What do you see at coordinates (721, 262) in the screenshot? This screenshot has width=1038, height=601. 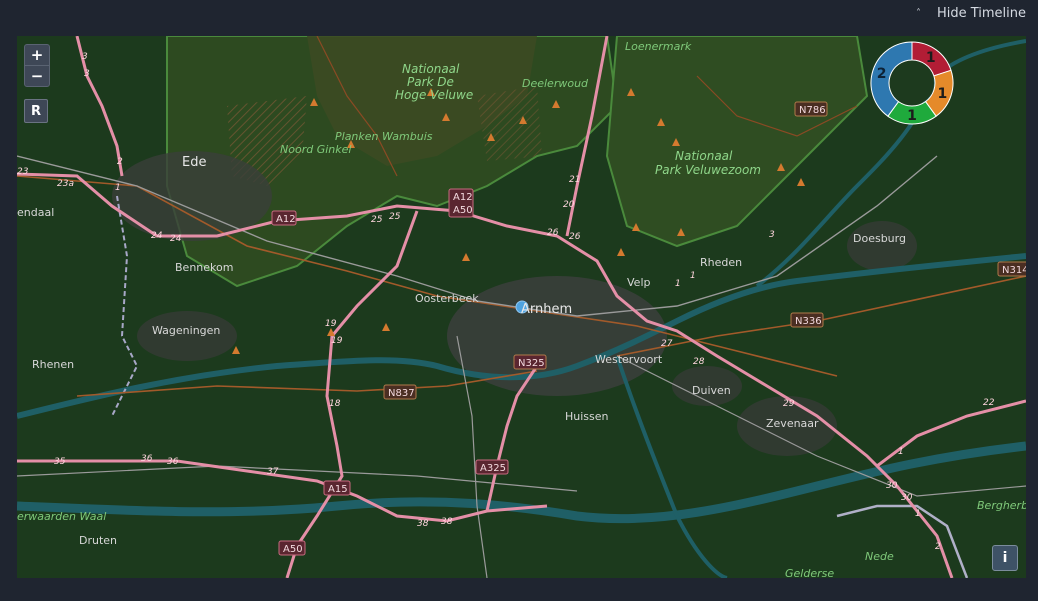 I see `town-label: Rheden` at bounding box center [721, 262].